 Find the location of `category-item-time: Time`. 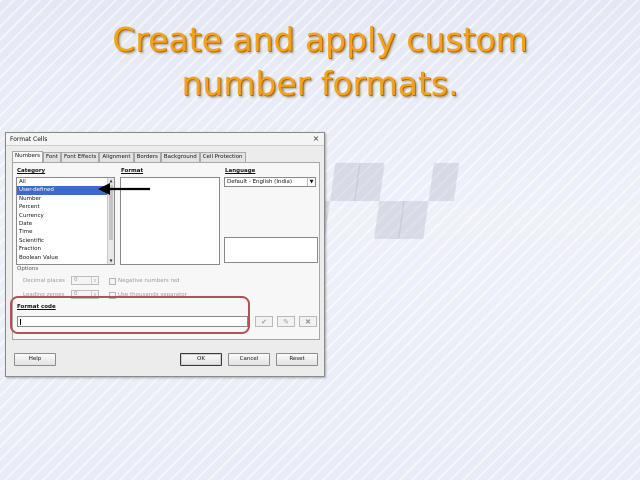

category-item-time: Time is located at coordinates (65, 232).